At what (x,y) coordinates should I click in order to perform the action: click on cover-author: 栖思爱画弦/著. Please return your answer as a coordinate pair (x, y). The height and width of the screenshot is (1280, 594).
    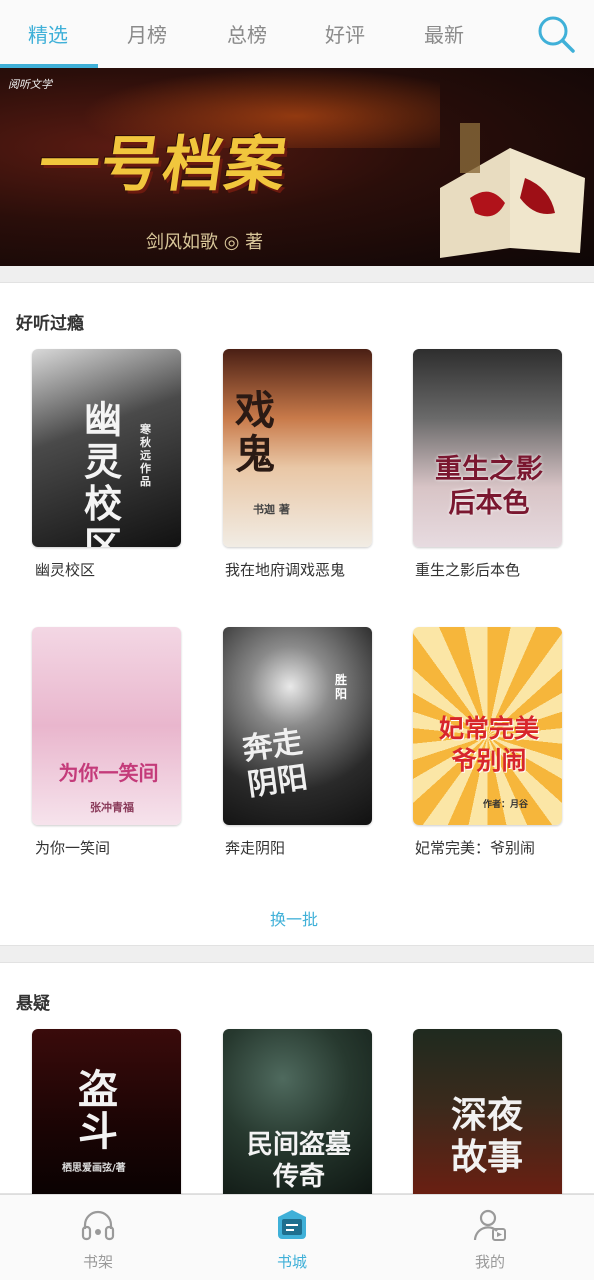
    Looking at the image, I should click on (94, 1168).